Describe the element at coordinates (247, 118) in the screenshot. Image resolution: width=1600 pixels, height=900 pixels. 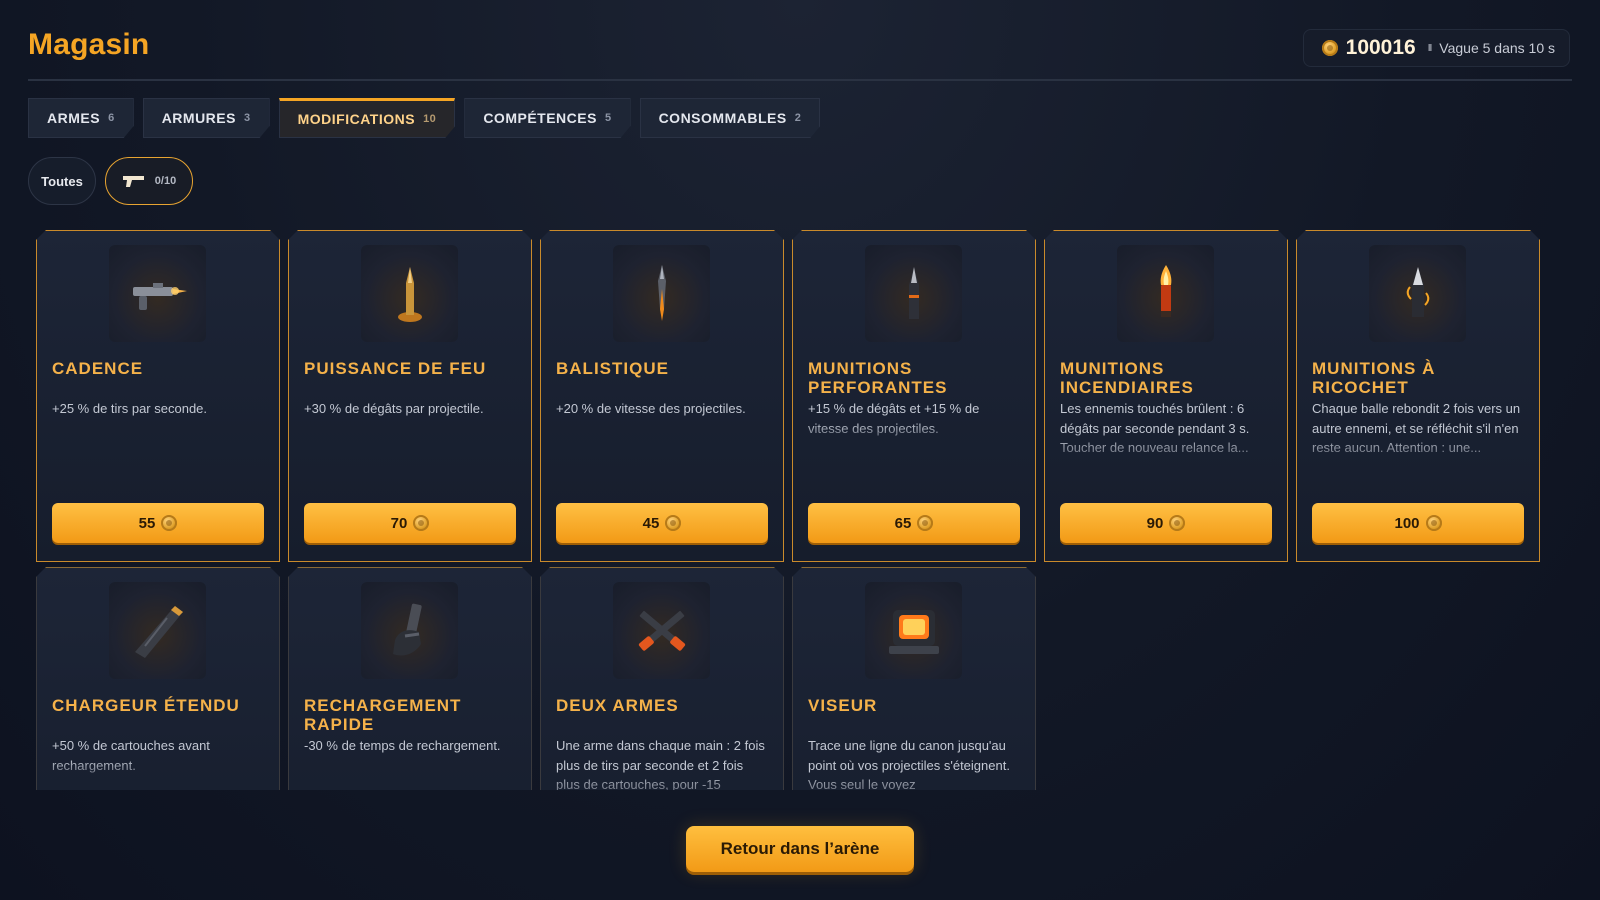
I see `tab-count: 3` at that location.